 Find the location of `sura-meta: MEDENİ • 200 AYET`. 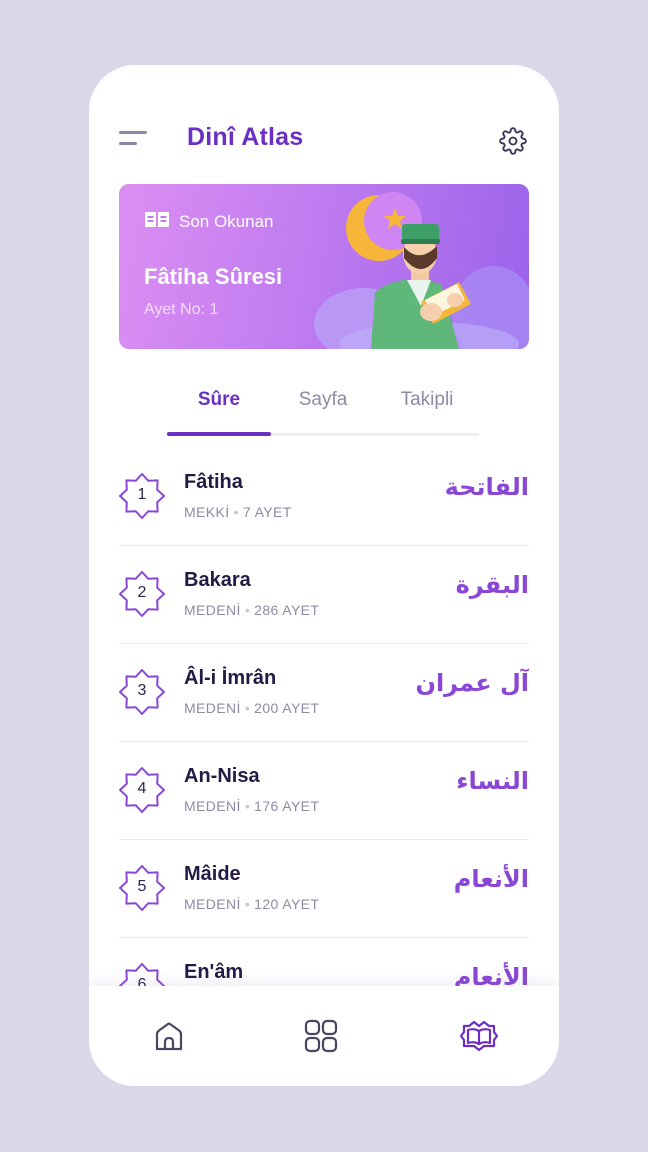

sura-meta: MEDENİ • 200 AYET is located at coordinates (251, 708).